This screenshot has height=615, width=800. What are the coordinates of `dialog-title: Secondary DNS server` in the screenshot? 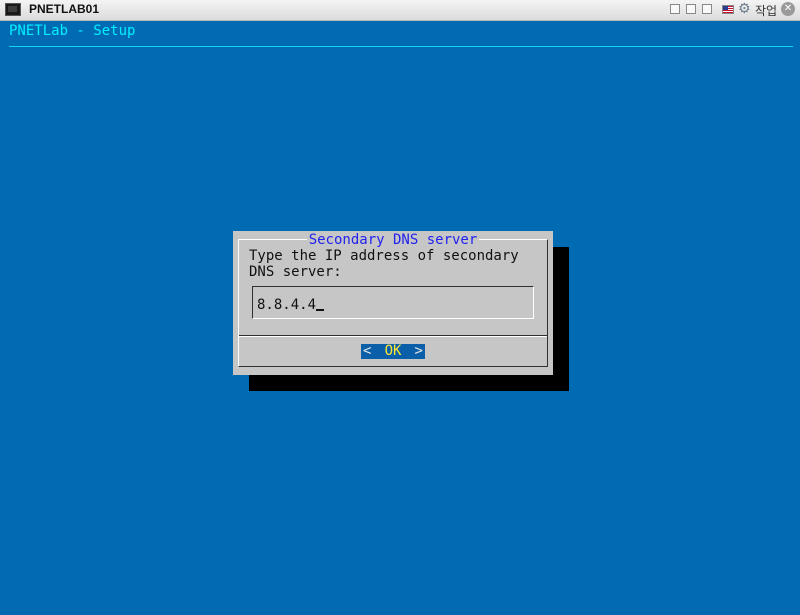 It's located at (393, 240).